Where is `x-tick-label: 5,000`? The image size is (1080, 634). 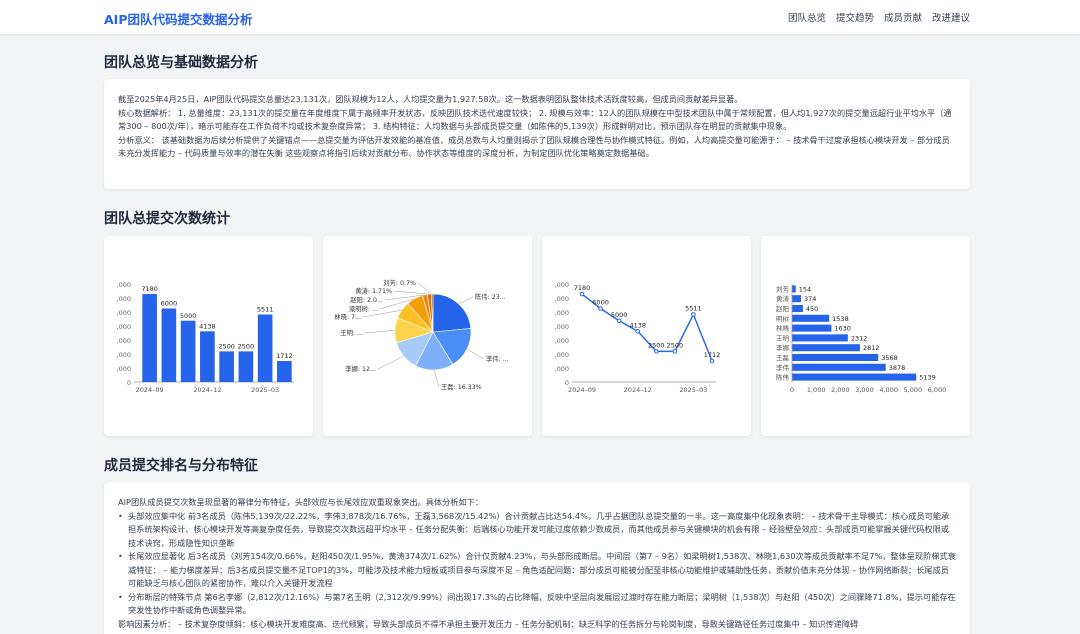
x-tick-label: 5,000 is located at coordinates (913, 390).